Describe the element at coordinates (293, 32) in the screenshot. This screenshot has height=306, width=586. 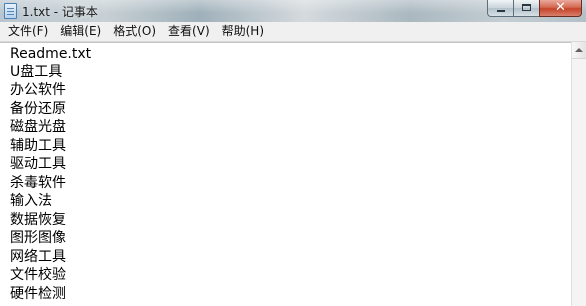
I see `menu-bar: 文件(F) 编辑(E) 格式(O) 查看(V) 帮助(H)` at that location.